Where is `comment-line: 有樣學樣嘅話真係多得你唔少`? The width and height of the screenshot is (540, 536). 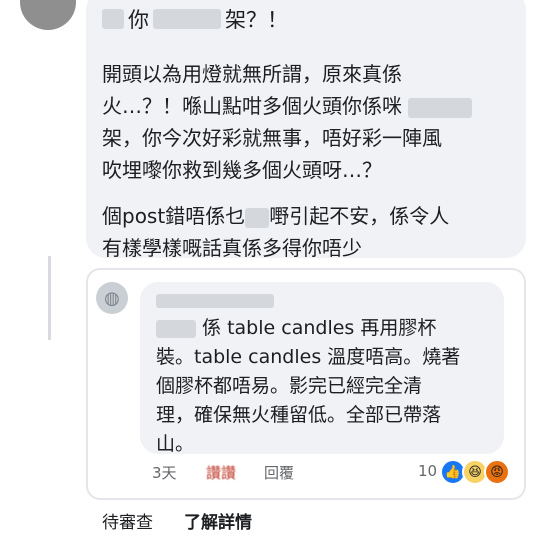
comment-line: 有樣學樣嘅話真係多得你唔少 is located at coordinates (232, 248).